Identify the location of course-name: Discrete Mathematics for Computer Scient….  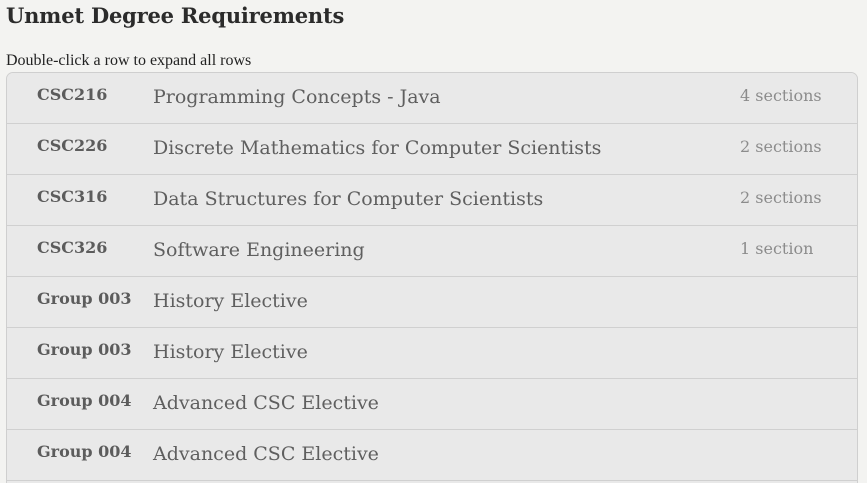
(377, 148).